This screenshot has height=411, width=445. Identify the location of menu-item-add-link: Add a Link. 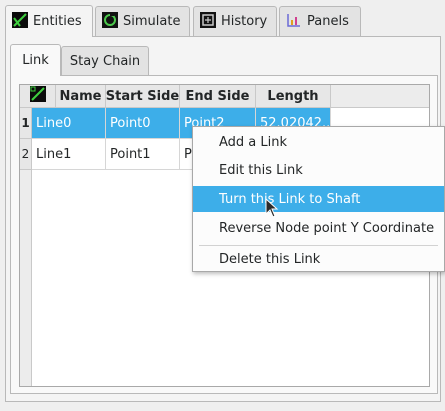
(318, 142).